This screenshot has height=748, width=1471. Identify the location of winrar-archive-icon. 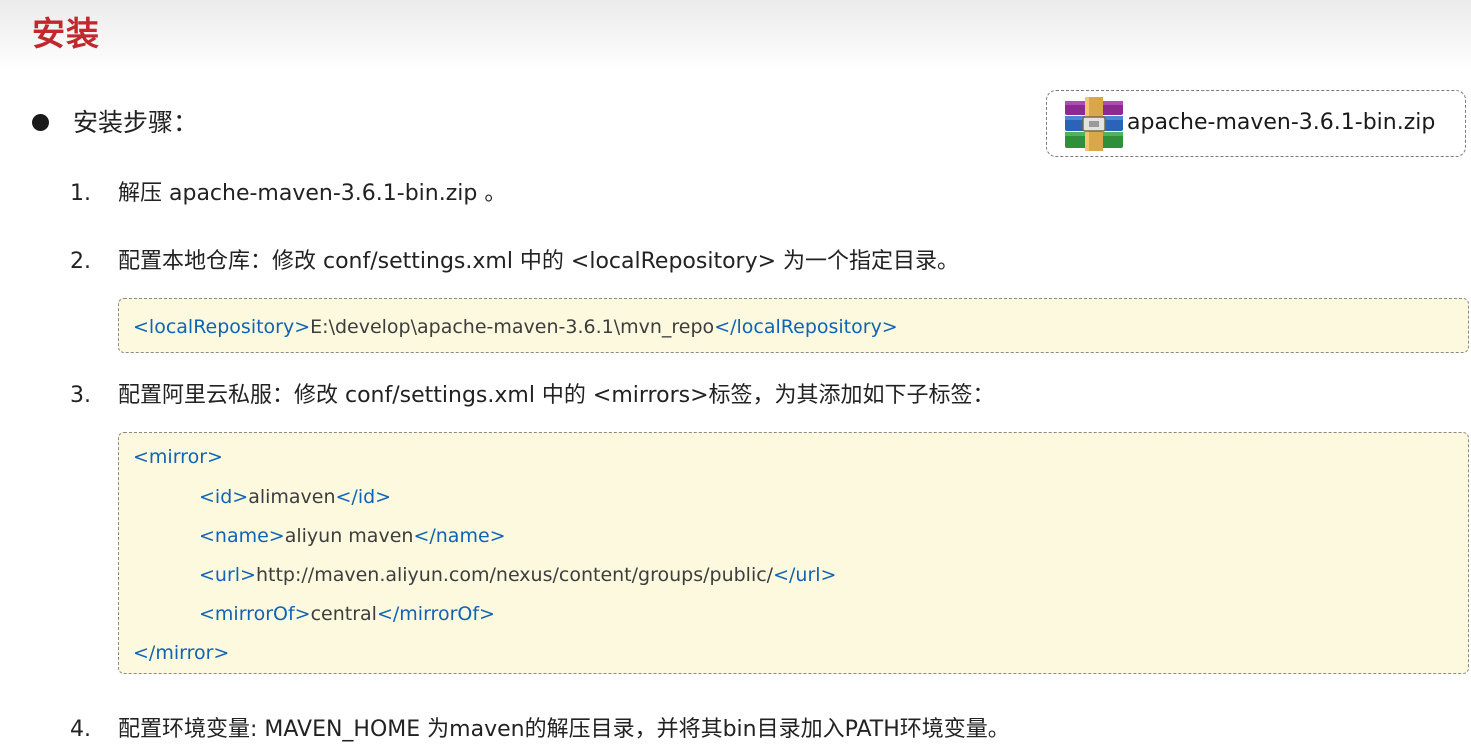
(1094, 124).